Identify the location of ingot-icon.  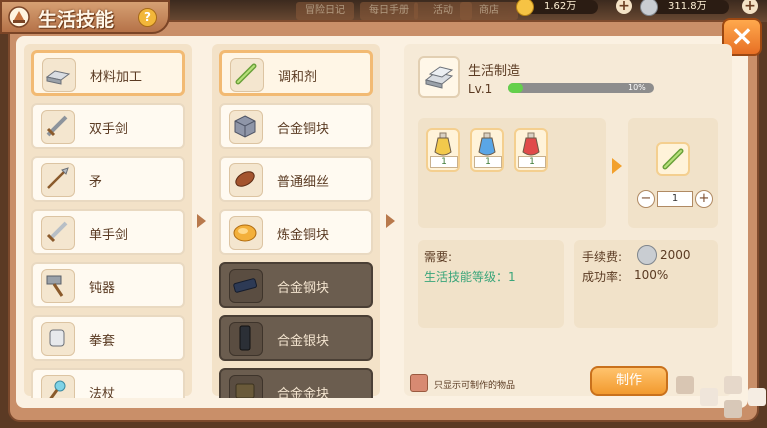
(439, 77).